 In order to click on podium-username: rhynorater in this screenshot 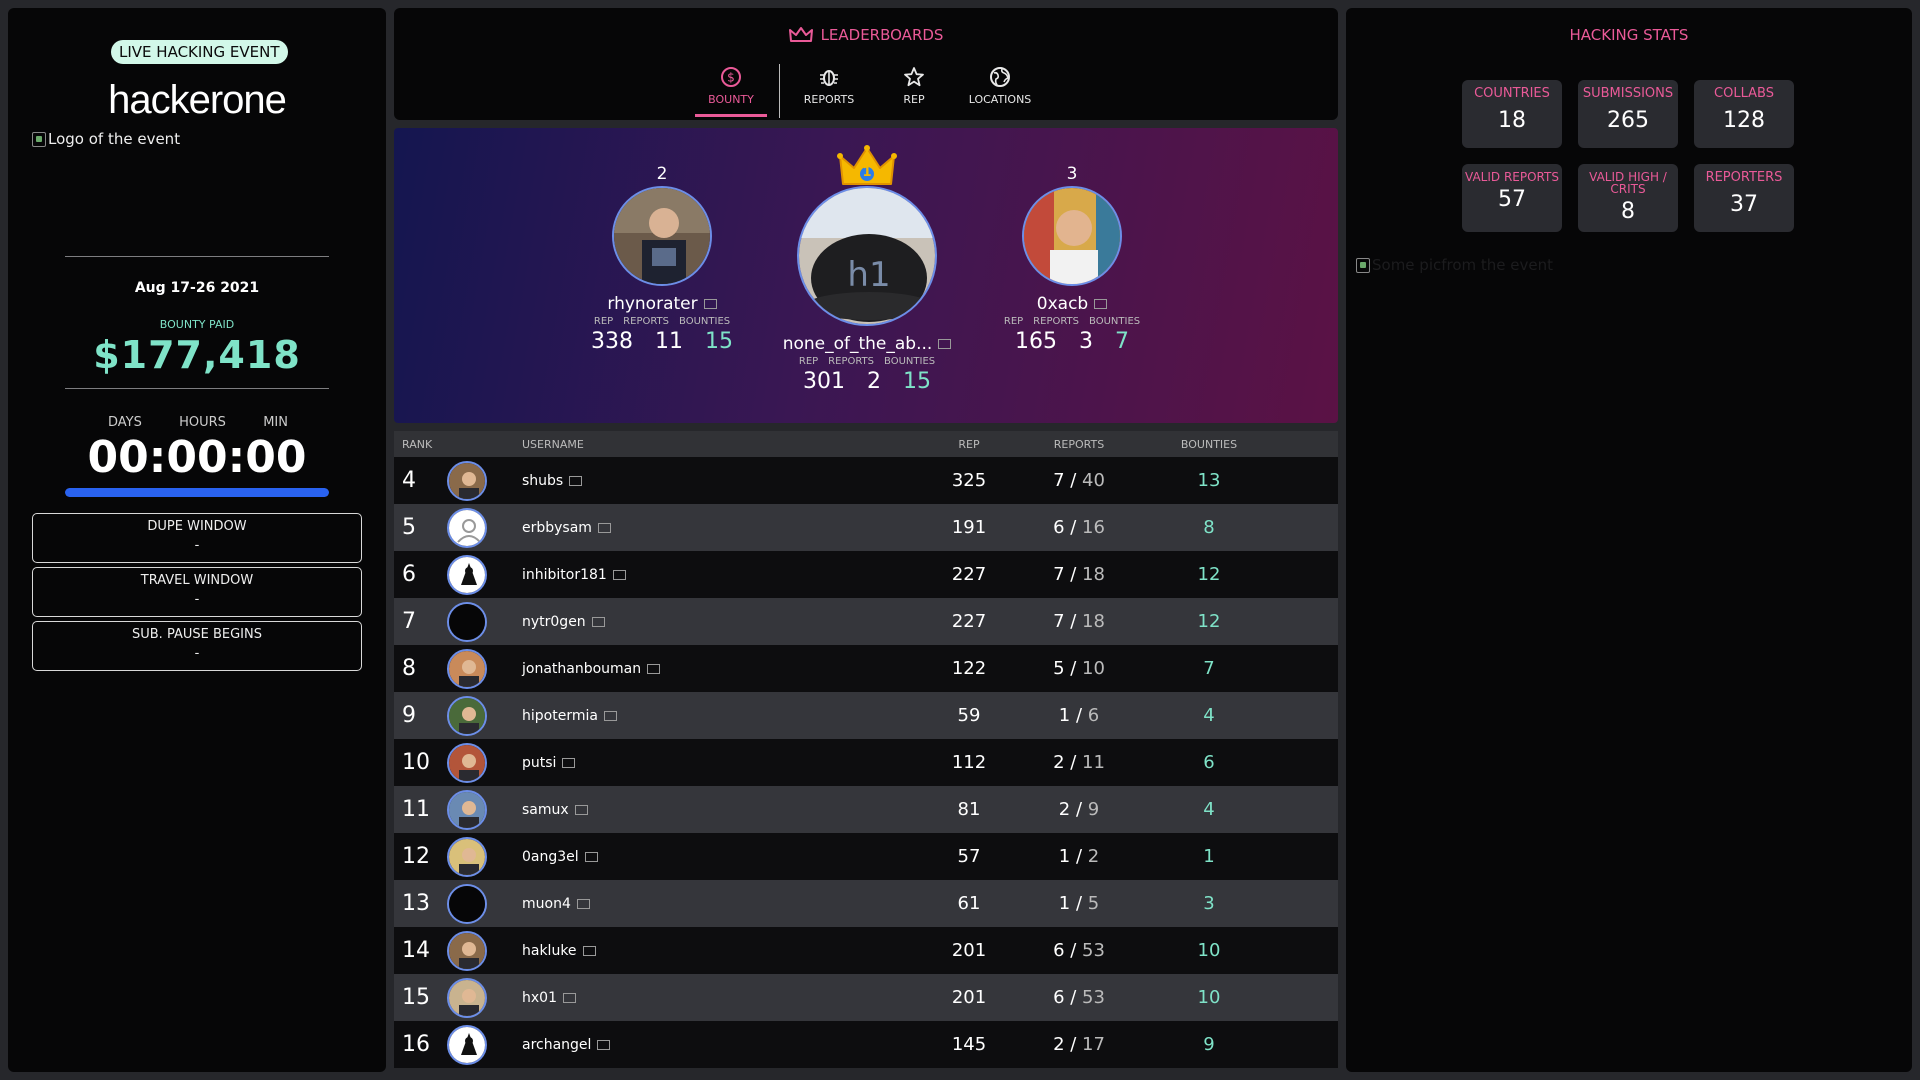, I will do `click(652, 304)`.